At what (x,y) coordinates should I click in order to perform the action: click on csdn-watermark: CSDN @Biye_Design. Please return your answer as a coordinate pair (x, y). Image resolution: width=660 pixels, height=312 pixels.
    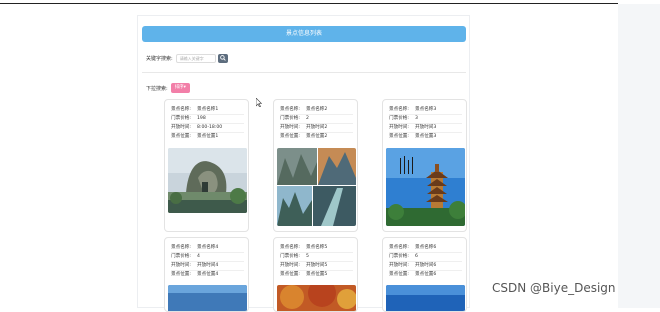
    Looking at the image, I should click on (554, 288).